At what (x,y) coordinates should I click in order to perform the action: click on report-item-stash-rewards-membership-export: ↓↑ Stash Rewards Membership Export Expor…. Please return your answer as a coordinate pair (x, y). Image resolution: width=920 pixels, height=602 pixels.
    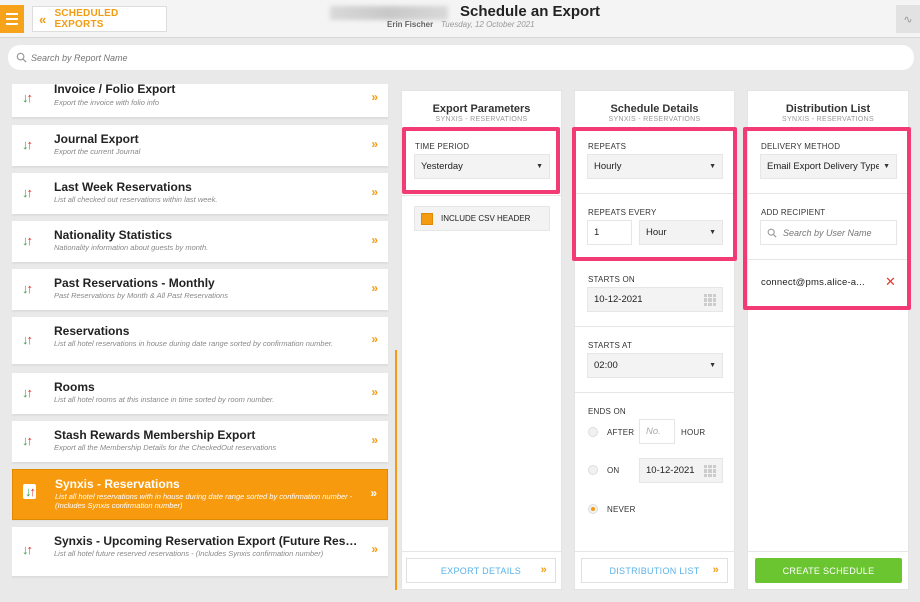
    Looking at the image, I should click on (200, 442).